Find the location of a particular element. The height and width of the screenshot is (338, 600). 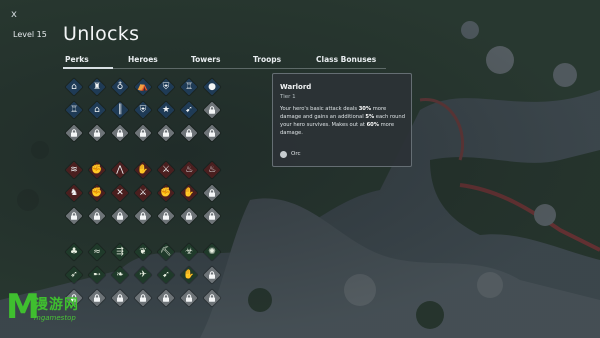

dart-icon: ➸ is located at coordinates (97, 274).